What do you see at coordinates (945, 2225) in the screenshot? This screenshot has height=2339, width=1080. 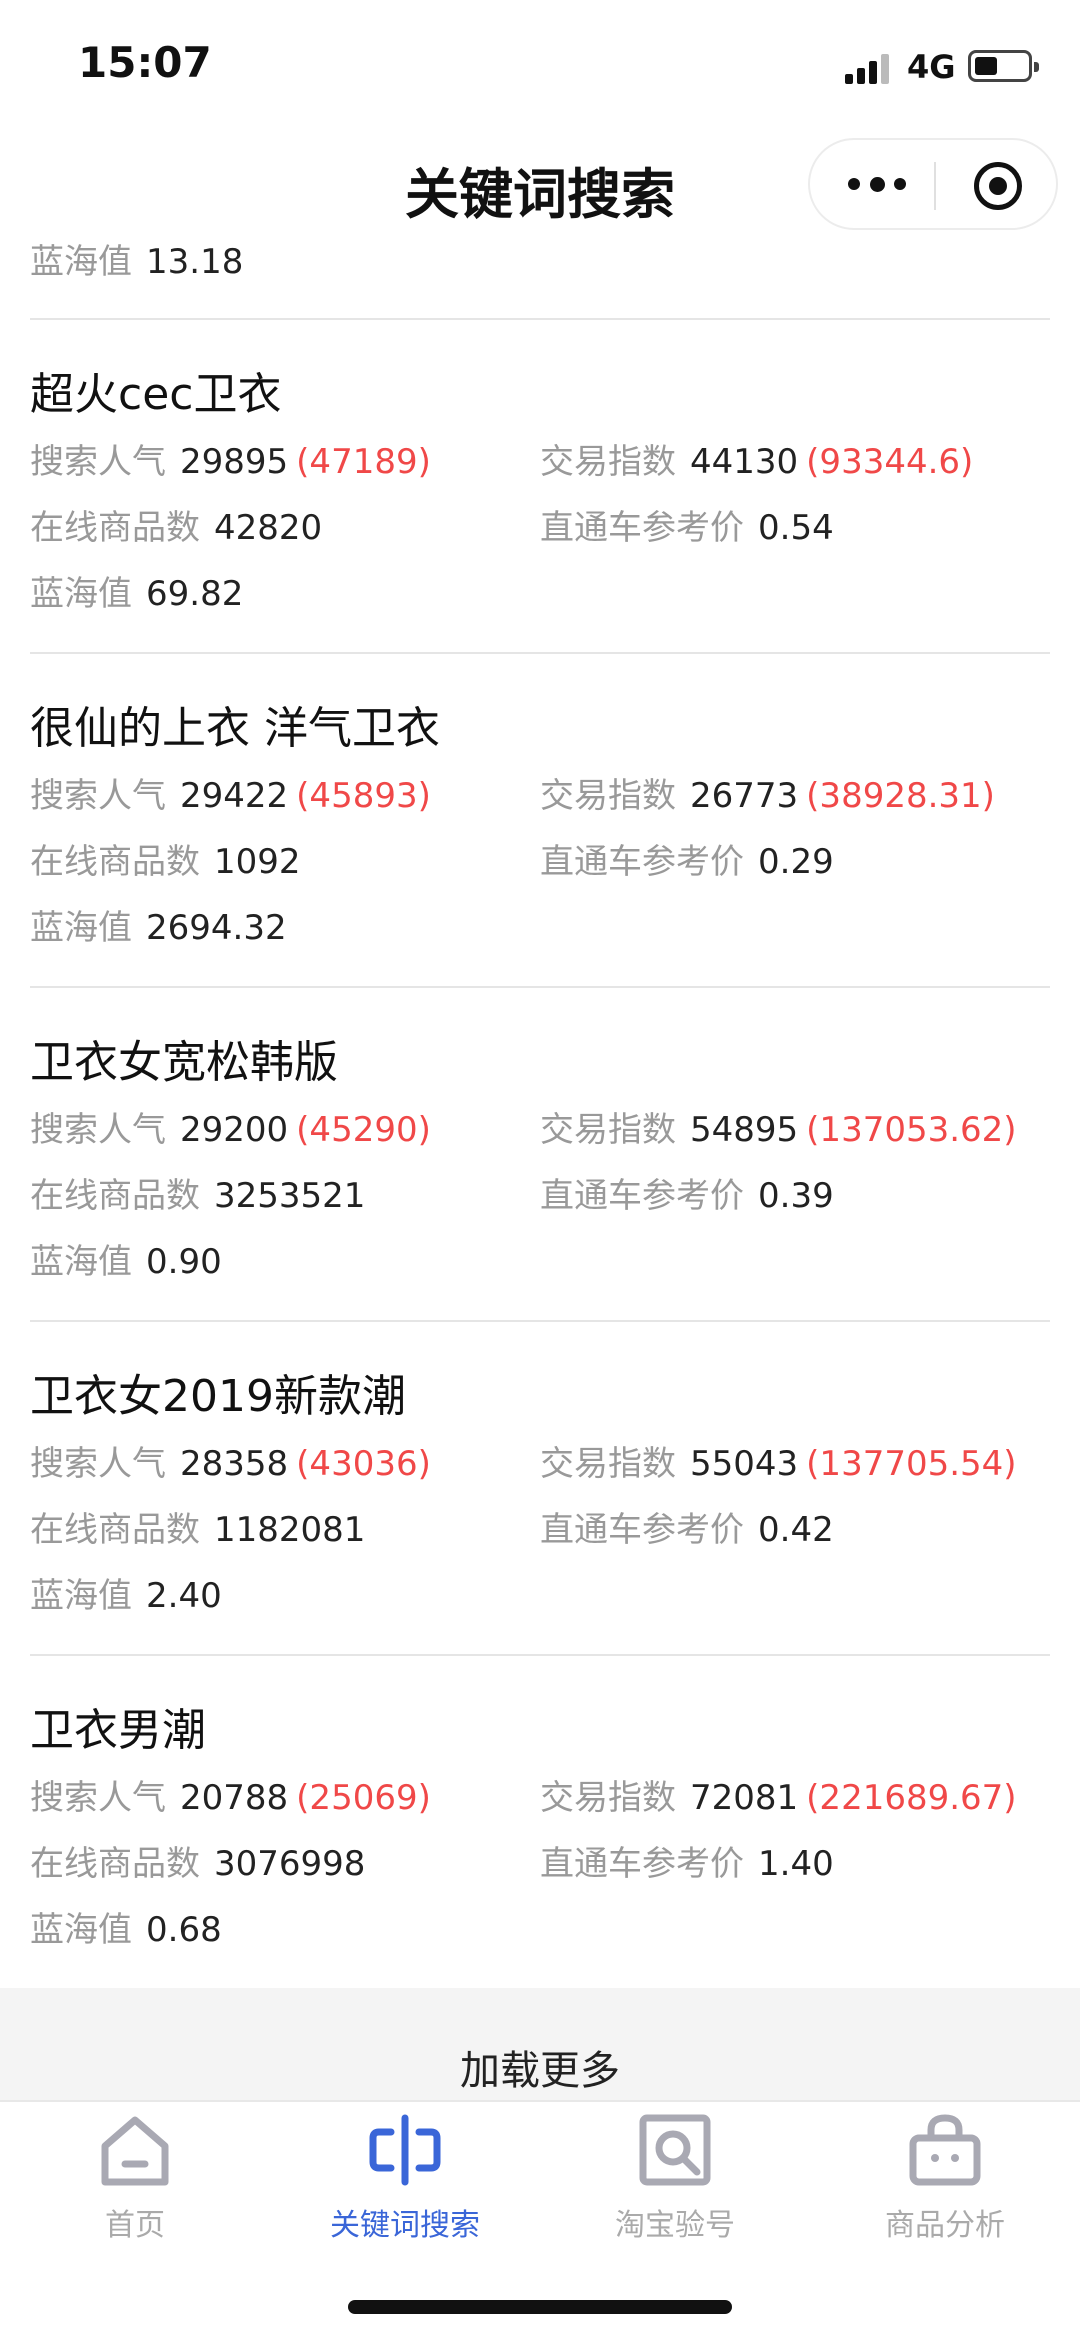 I see `tab-label: 商品分析` at bounding box center [945, 2225].